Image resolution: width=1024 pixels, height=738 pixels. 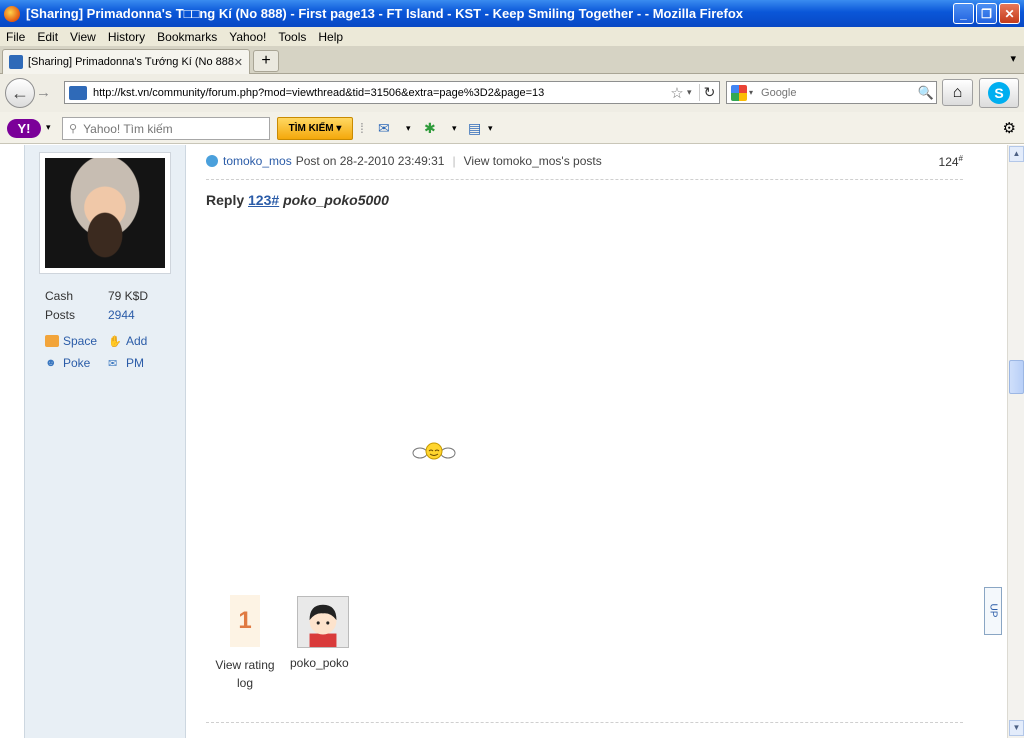 I want to click on yahoo-search-field: ⚲, so click(x=166, y=128).